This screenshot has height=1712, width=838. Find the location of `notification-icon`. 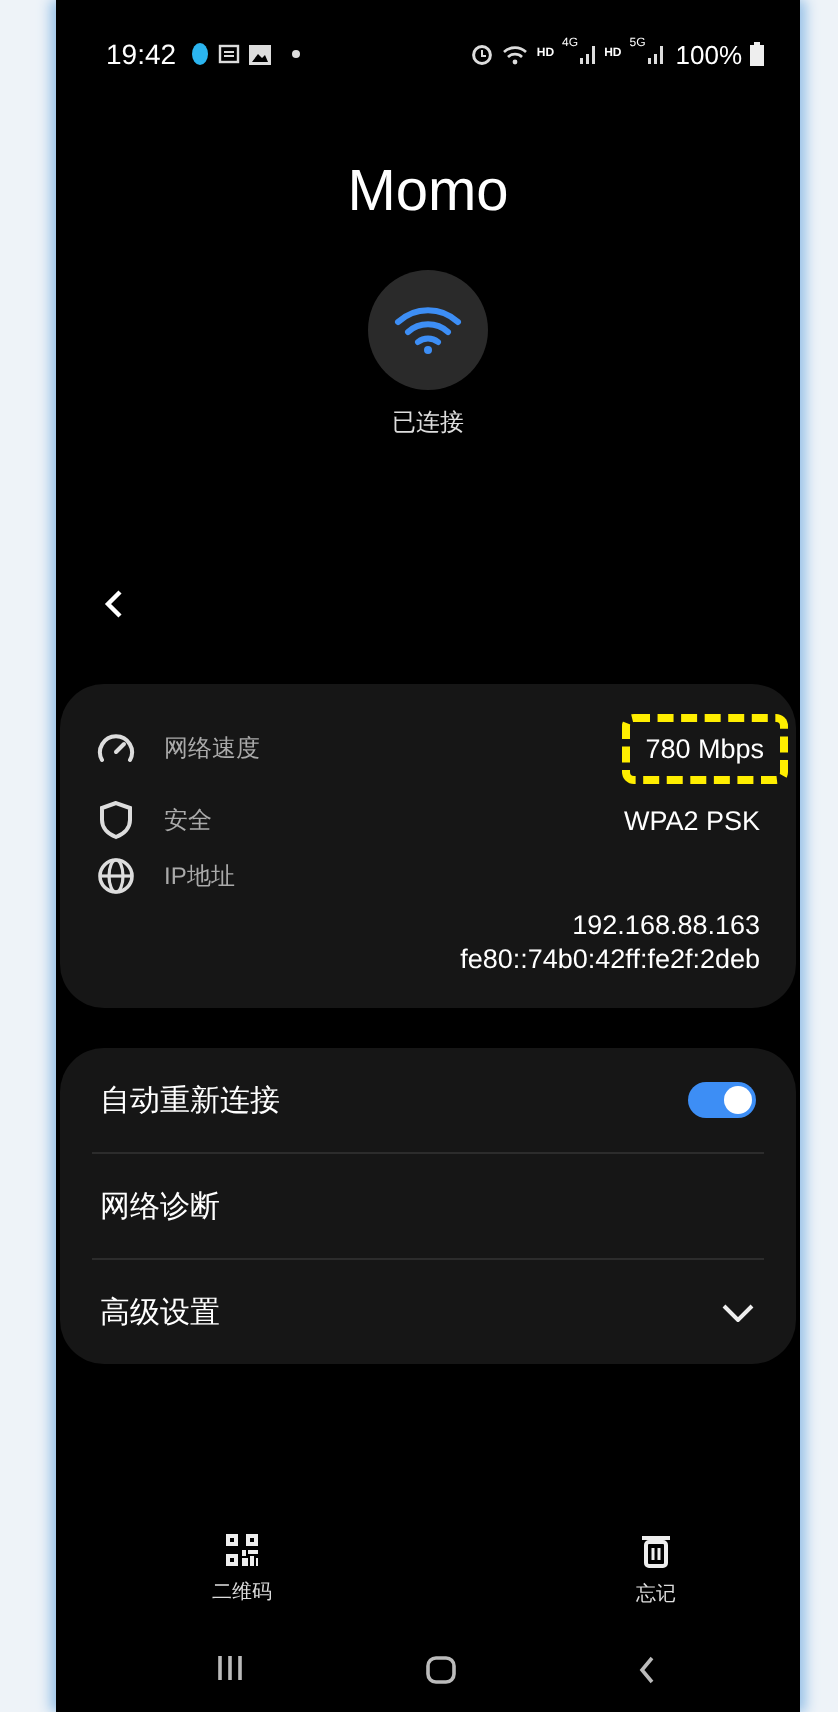

notification-icon is located at coordinates (229, 54).